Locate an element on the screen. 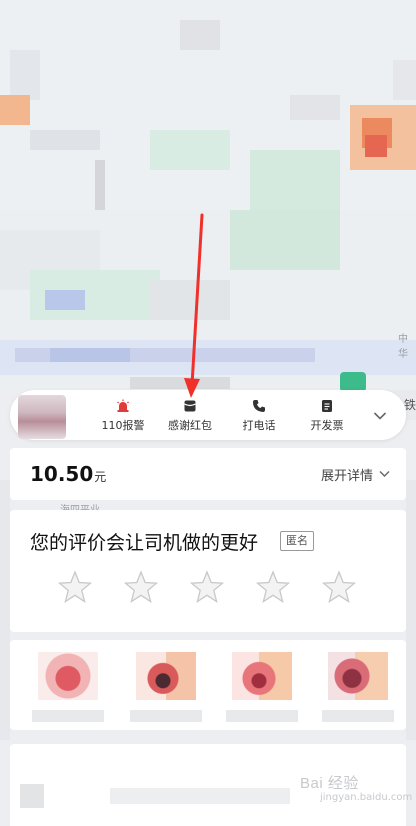 This screenshot has height=826, width=416. call-label: 打电话 is located at coordinates (259, 425).